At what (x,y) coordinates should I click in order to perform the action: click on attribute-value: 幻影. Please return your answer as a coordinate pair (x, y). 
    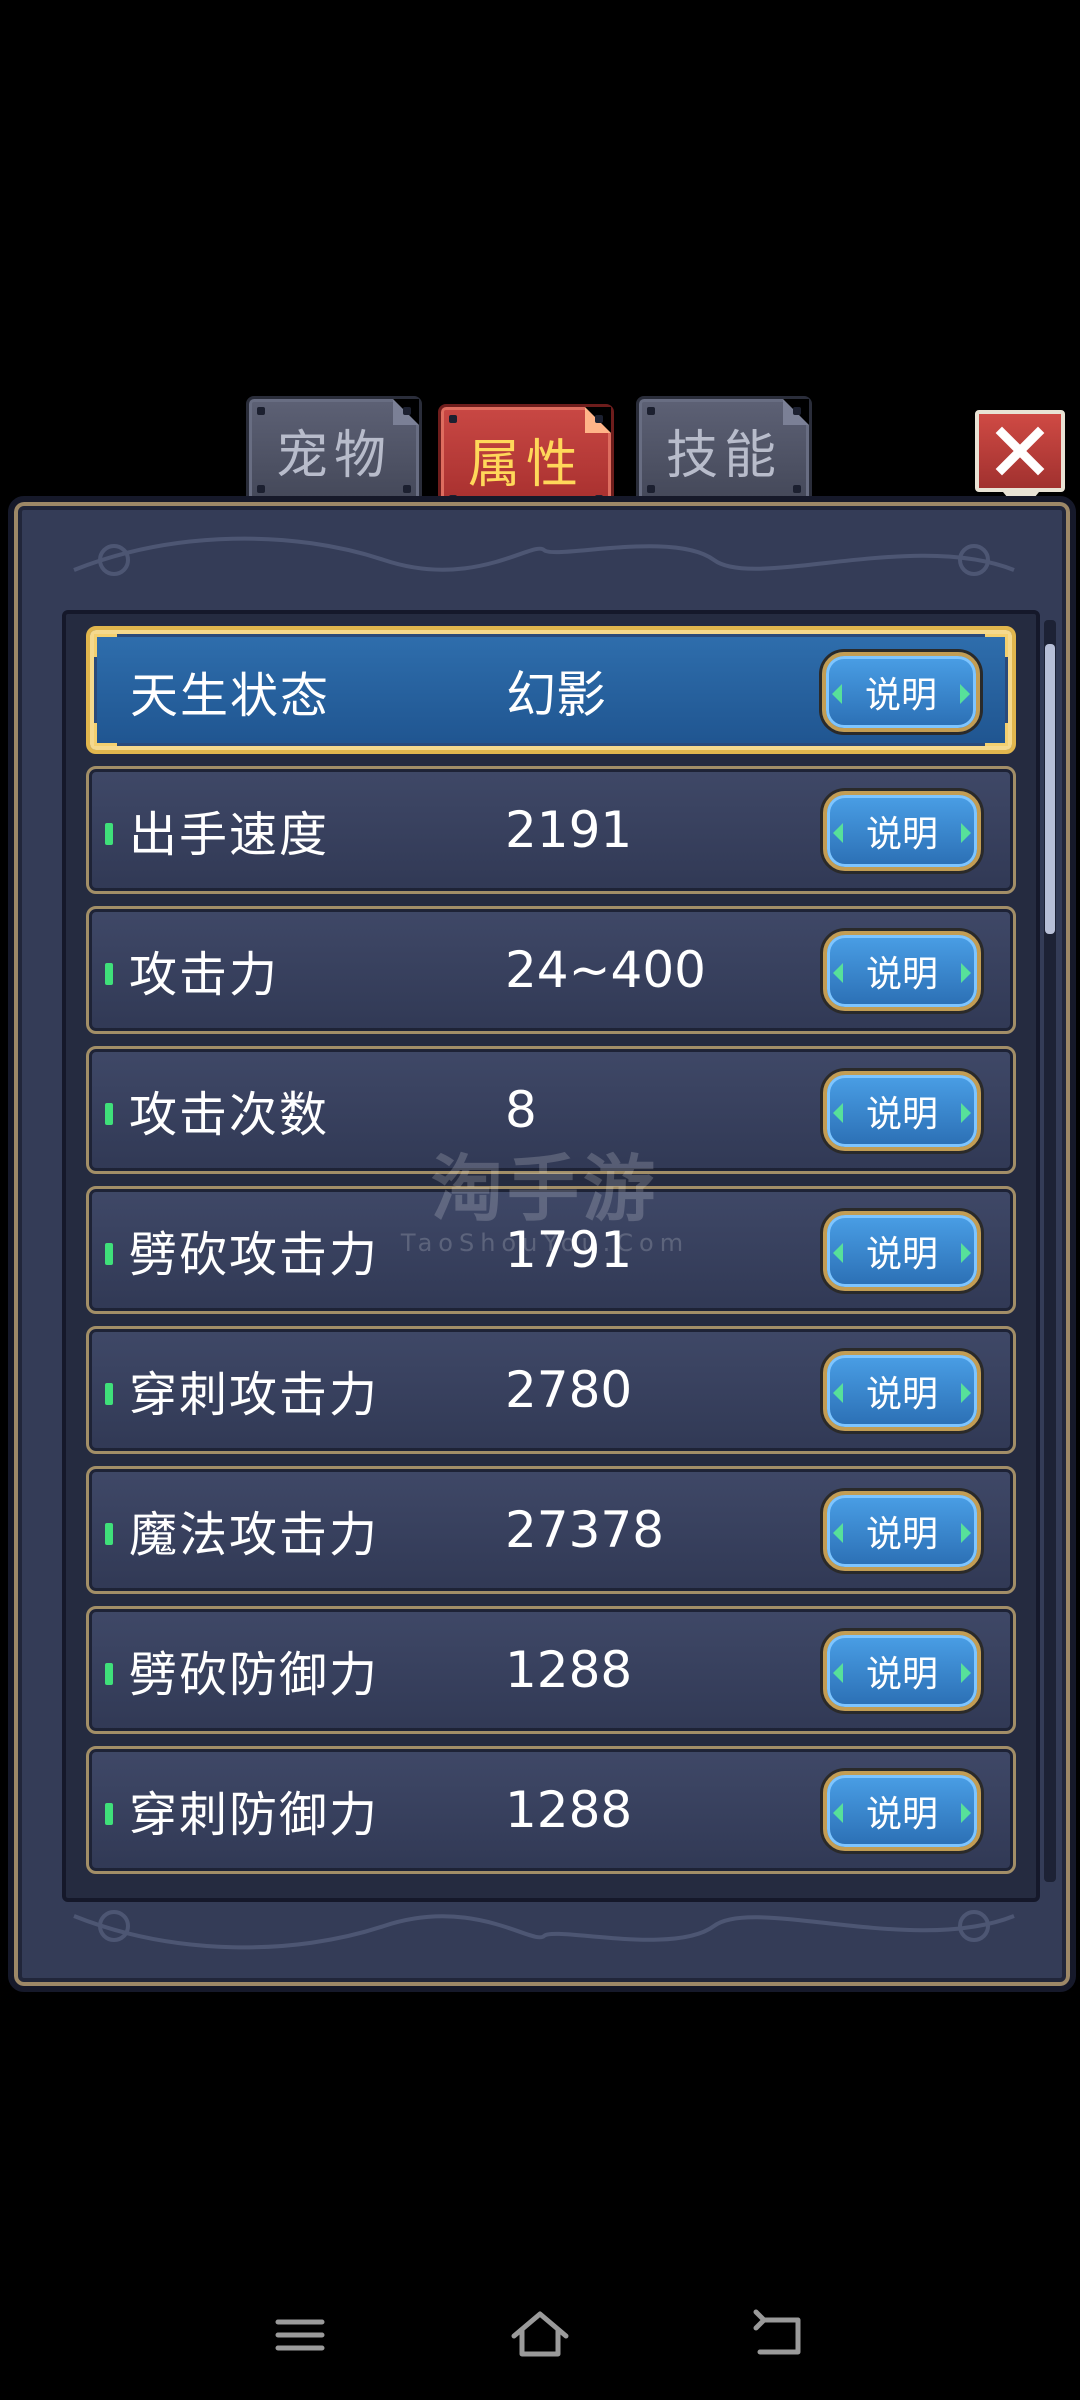
    Looking at the image, I should click on (556, 695).